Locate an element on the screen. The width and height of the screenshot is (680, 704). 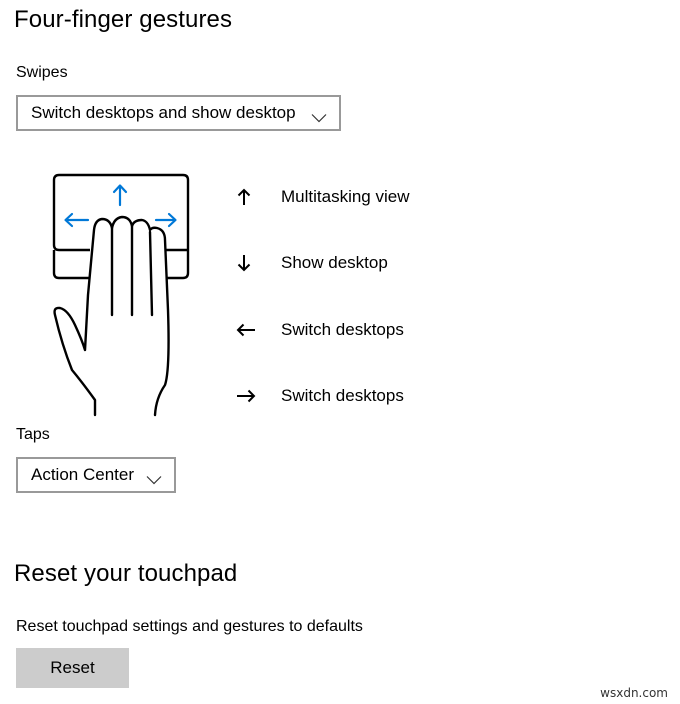
legend-item-right: Switch desktops is located at coordinates (317, 396).